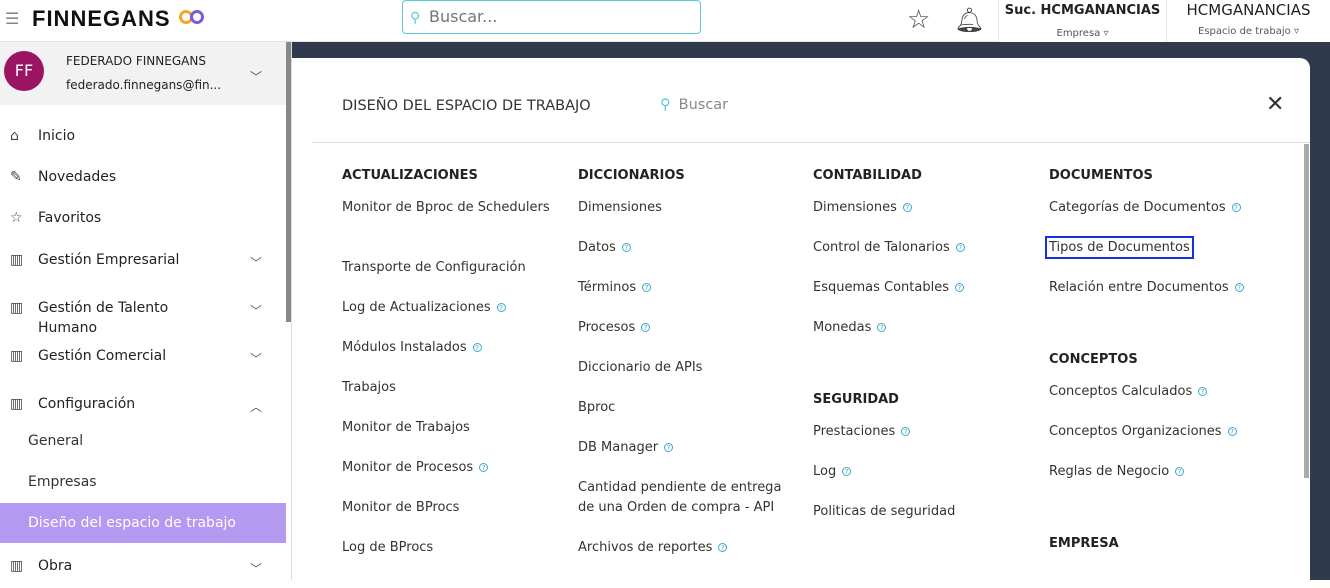 The height and width of the screenshot is (588, 1330). Describe the element at coordinates (143, 365) in the screenshot. I see `sidebar-item-gestion-comercial: ▥ Gestión Comercial ﹀` at that location.